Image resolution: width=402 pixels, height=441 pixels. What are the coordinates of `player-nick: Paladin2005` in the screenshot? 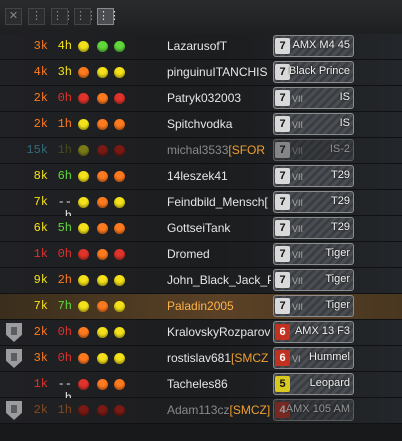 It's located at (200, 306).